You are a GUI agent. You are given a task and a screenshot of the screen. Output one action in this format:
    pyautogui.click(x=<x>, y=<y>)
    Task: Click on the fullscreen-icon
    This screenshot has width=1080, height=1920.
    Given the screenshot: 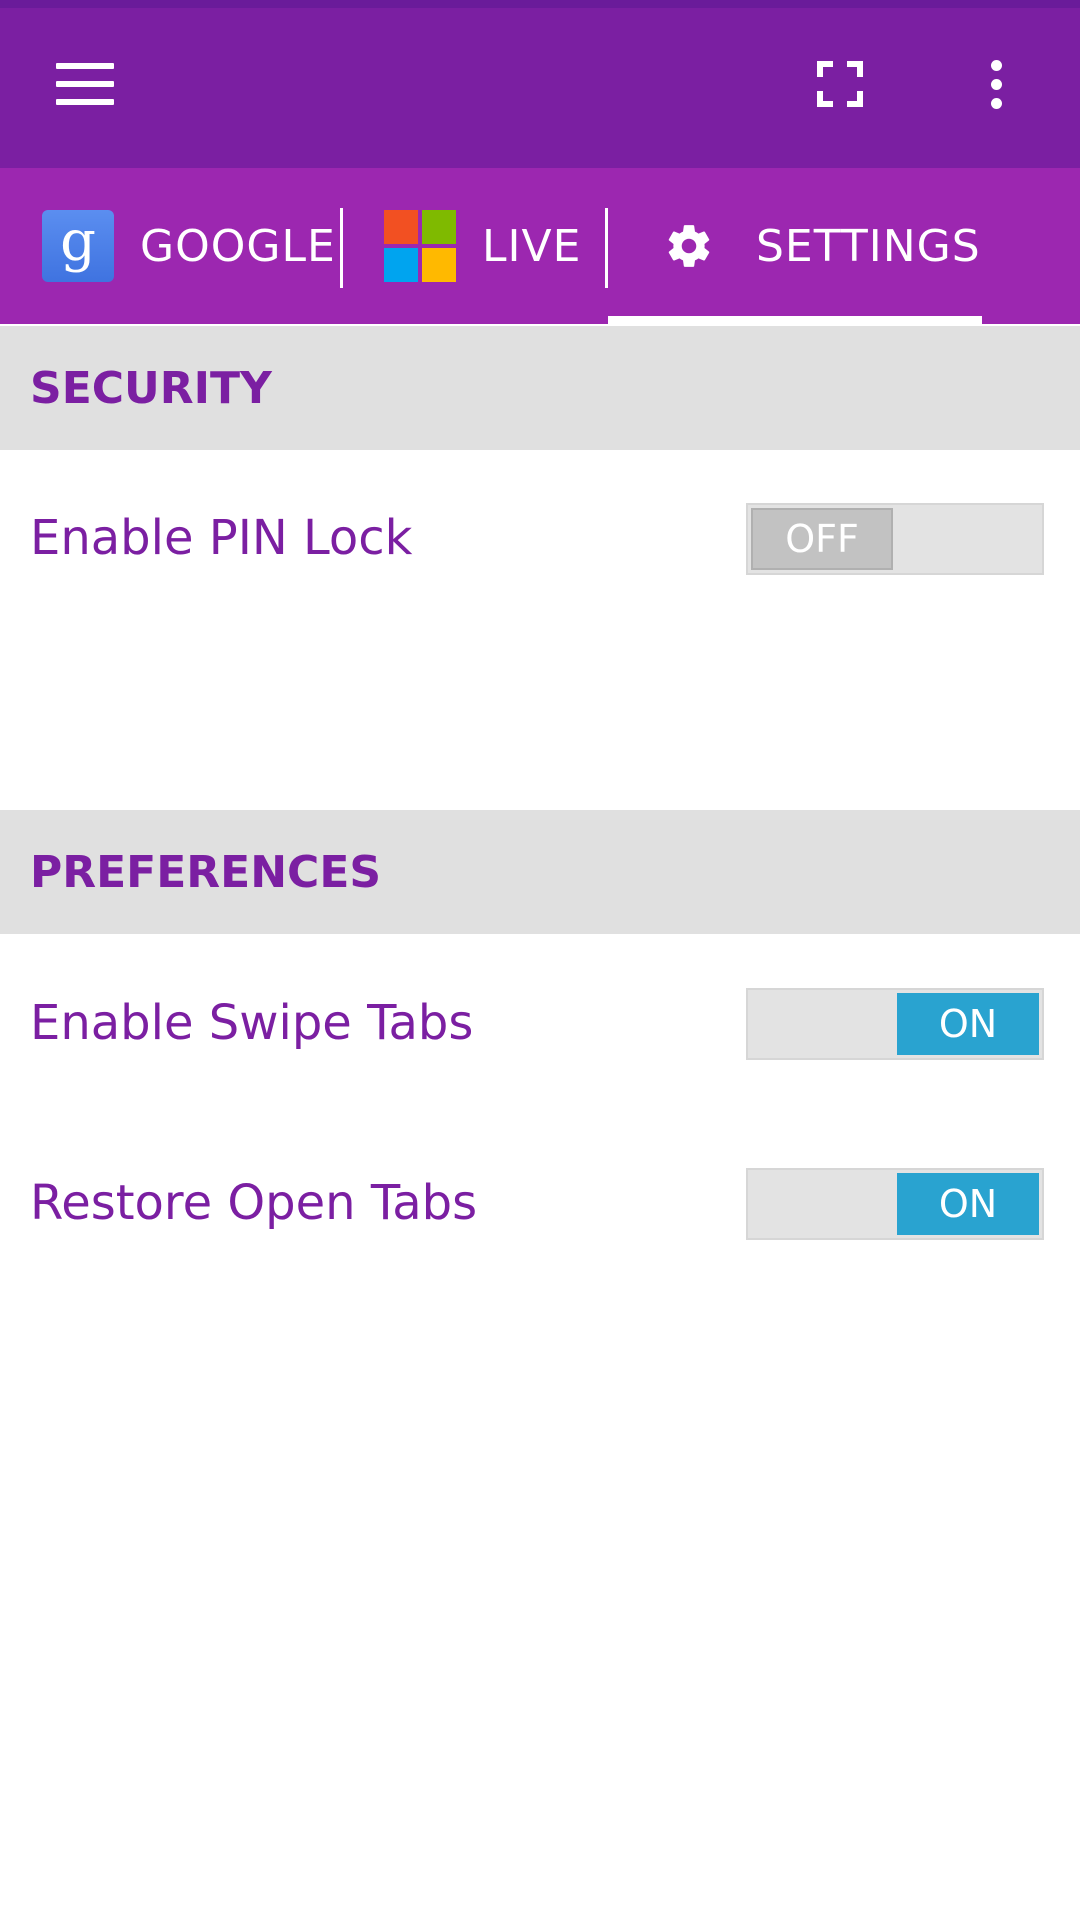 What is the action you would take?
    pyautogui.click(x=840, y=84)
    